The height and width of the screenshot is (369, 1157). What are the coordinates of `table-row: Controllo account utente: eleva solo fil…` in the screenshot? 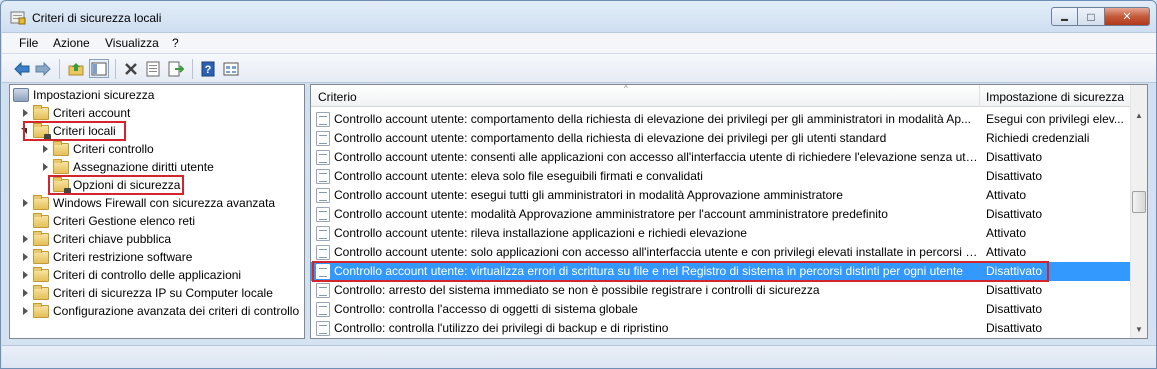 It's located at (722, 176).